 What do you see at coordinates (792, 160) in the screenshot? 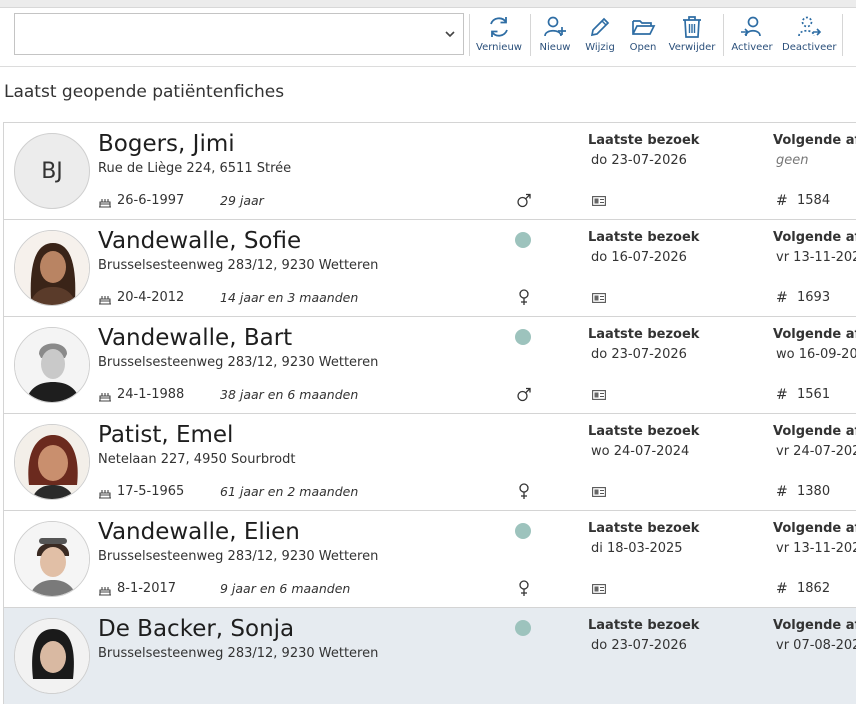
I see `next-appointment-value: geen` at bounding box center [792, 160].